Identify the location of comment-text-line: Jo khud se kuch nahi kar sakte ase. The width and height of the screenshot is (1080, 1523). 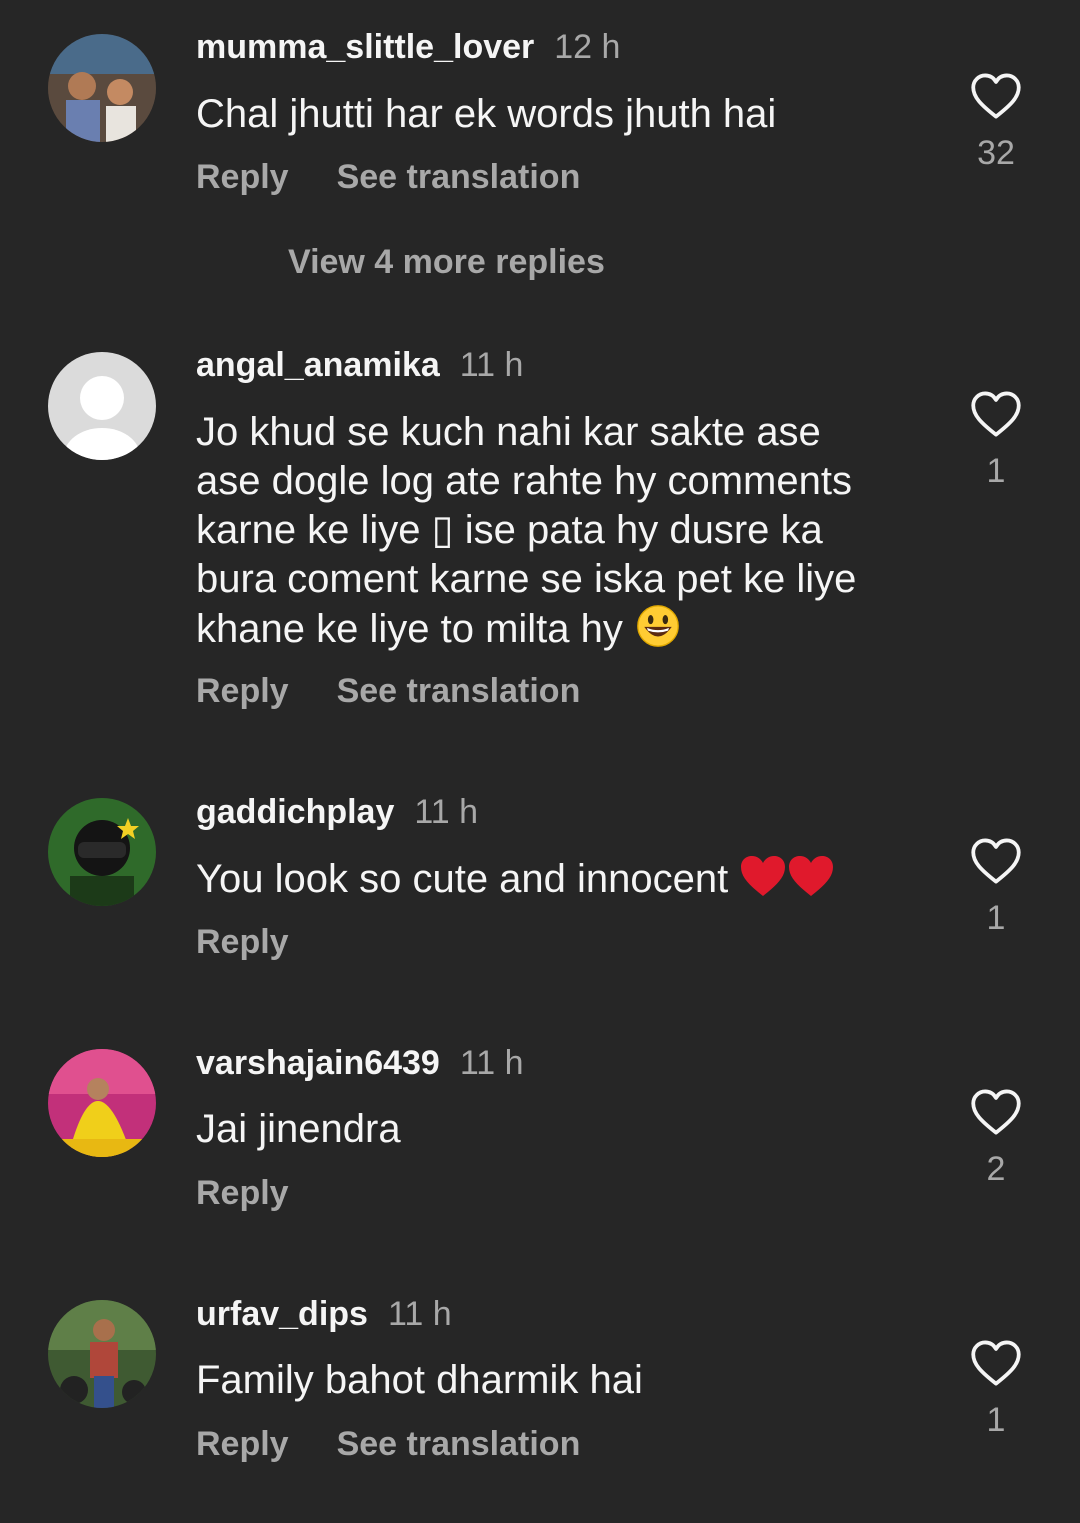
(508, 432).